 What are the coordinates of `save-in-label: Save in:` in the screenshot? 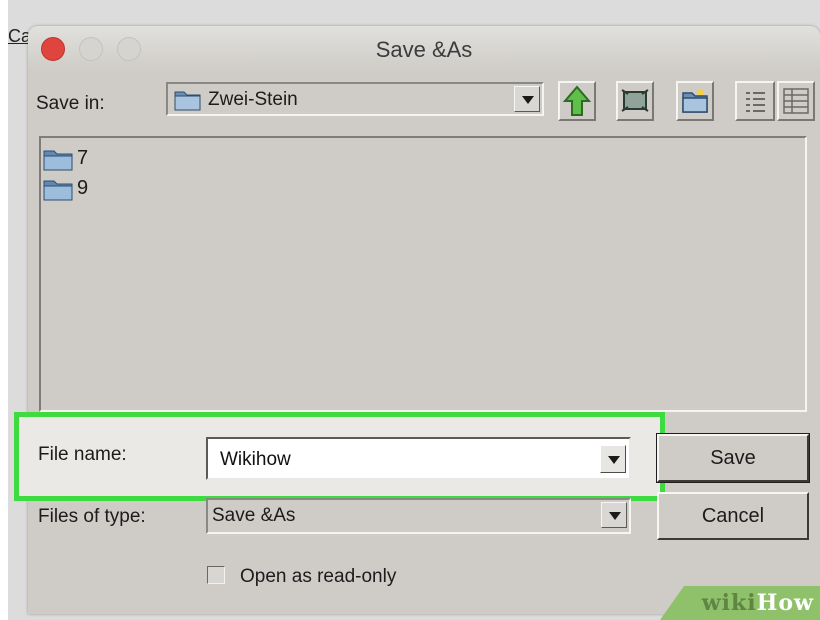 It's located at (70, 103).